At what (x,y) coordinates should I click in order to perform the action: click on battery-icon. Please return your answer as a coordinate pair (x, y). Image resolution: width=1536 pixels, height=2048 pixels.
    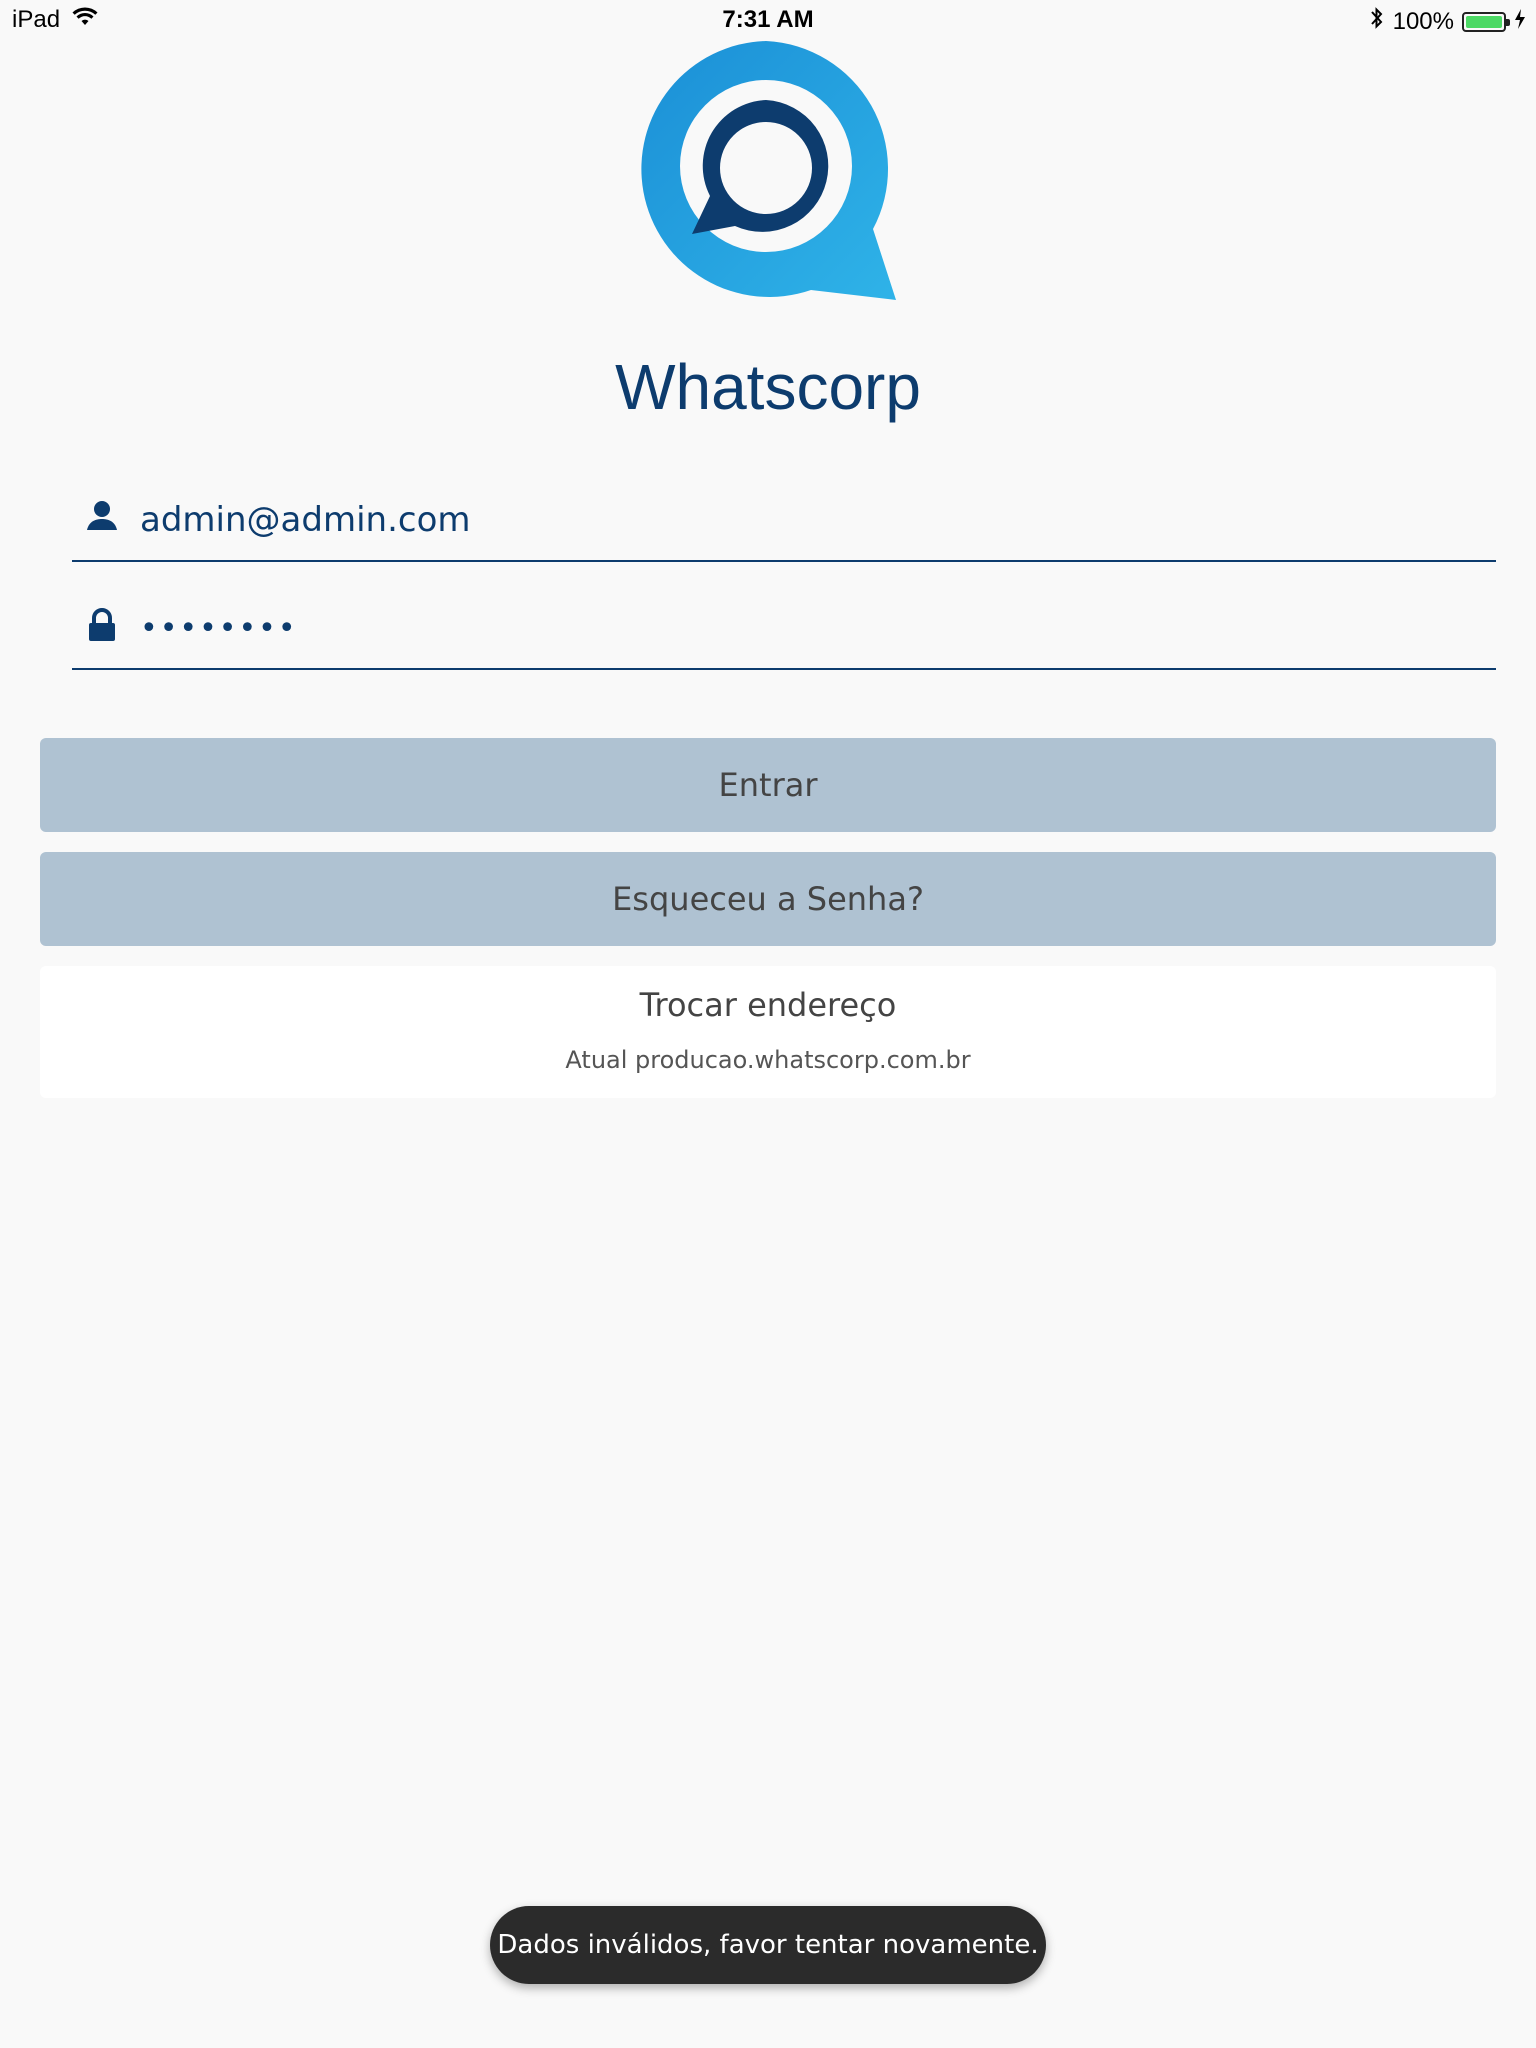
    Looking at the image, I should click on (1486, 21).